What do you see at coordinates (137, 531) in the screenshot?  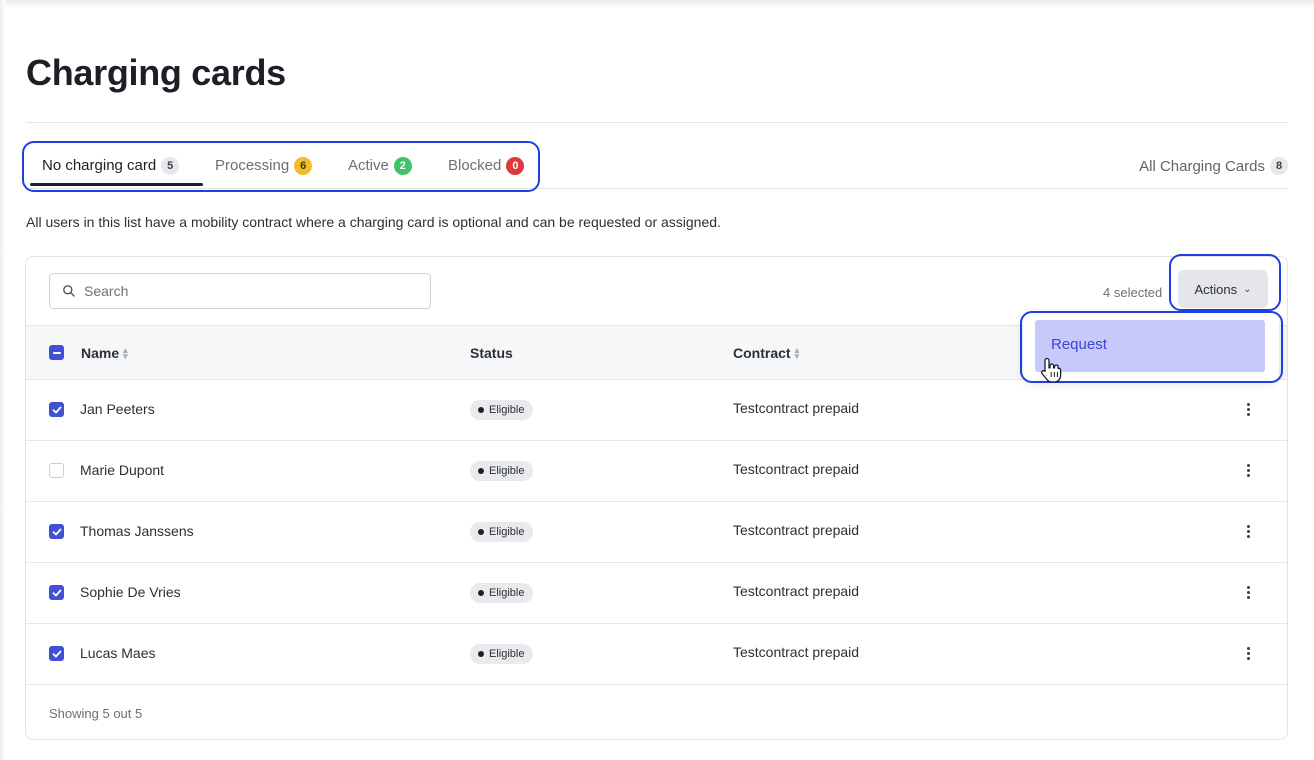 I see `row-name: Thomas Janssens` at bounding box center [137, 531].